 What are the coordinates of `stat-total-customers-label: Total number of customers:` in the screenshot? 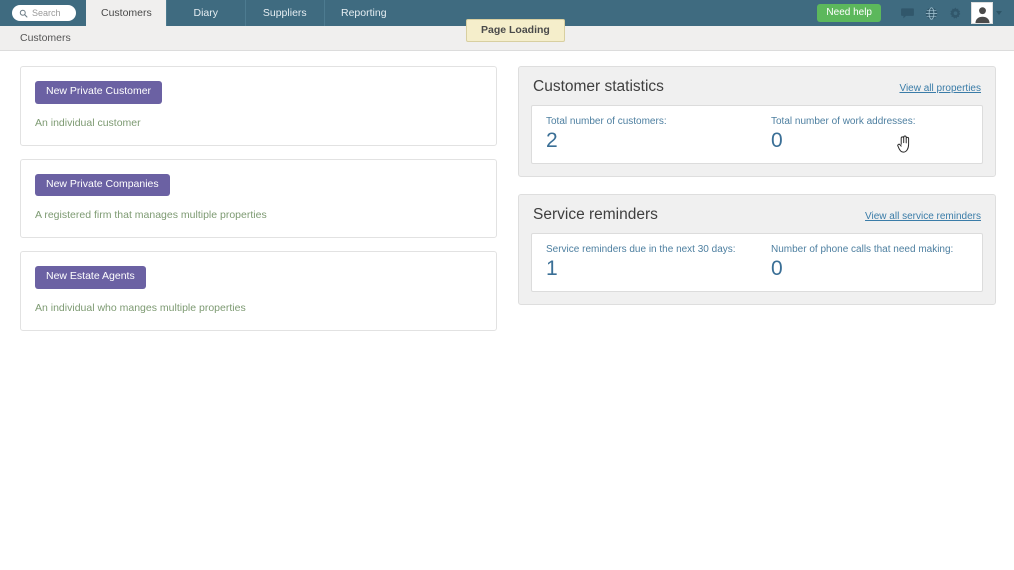 It's located at (606, 121).